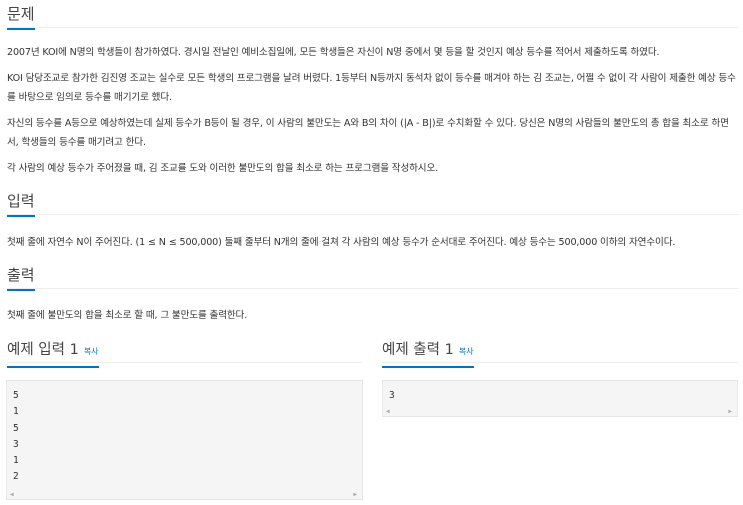 Image resolution: width=743 pixels, height=505 pixels. I want to click on sample-input-headline: 예제 입력 1 복사, so click(53, 353).